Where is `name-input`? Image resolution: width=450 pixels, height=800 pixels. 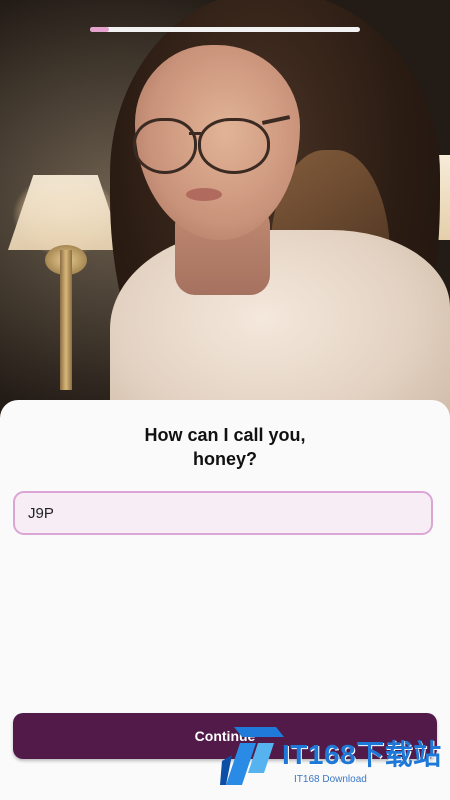 name-input is located at coordinates (223, 513).